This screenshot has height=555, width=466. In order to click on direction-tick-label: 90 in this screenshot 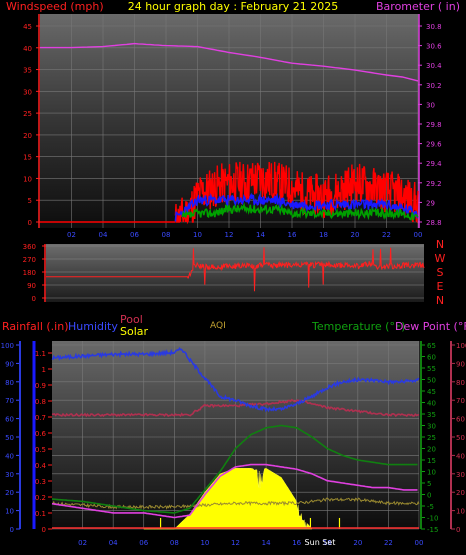, I will do `click(31, 286)`.